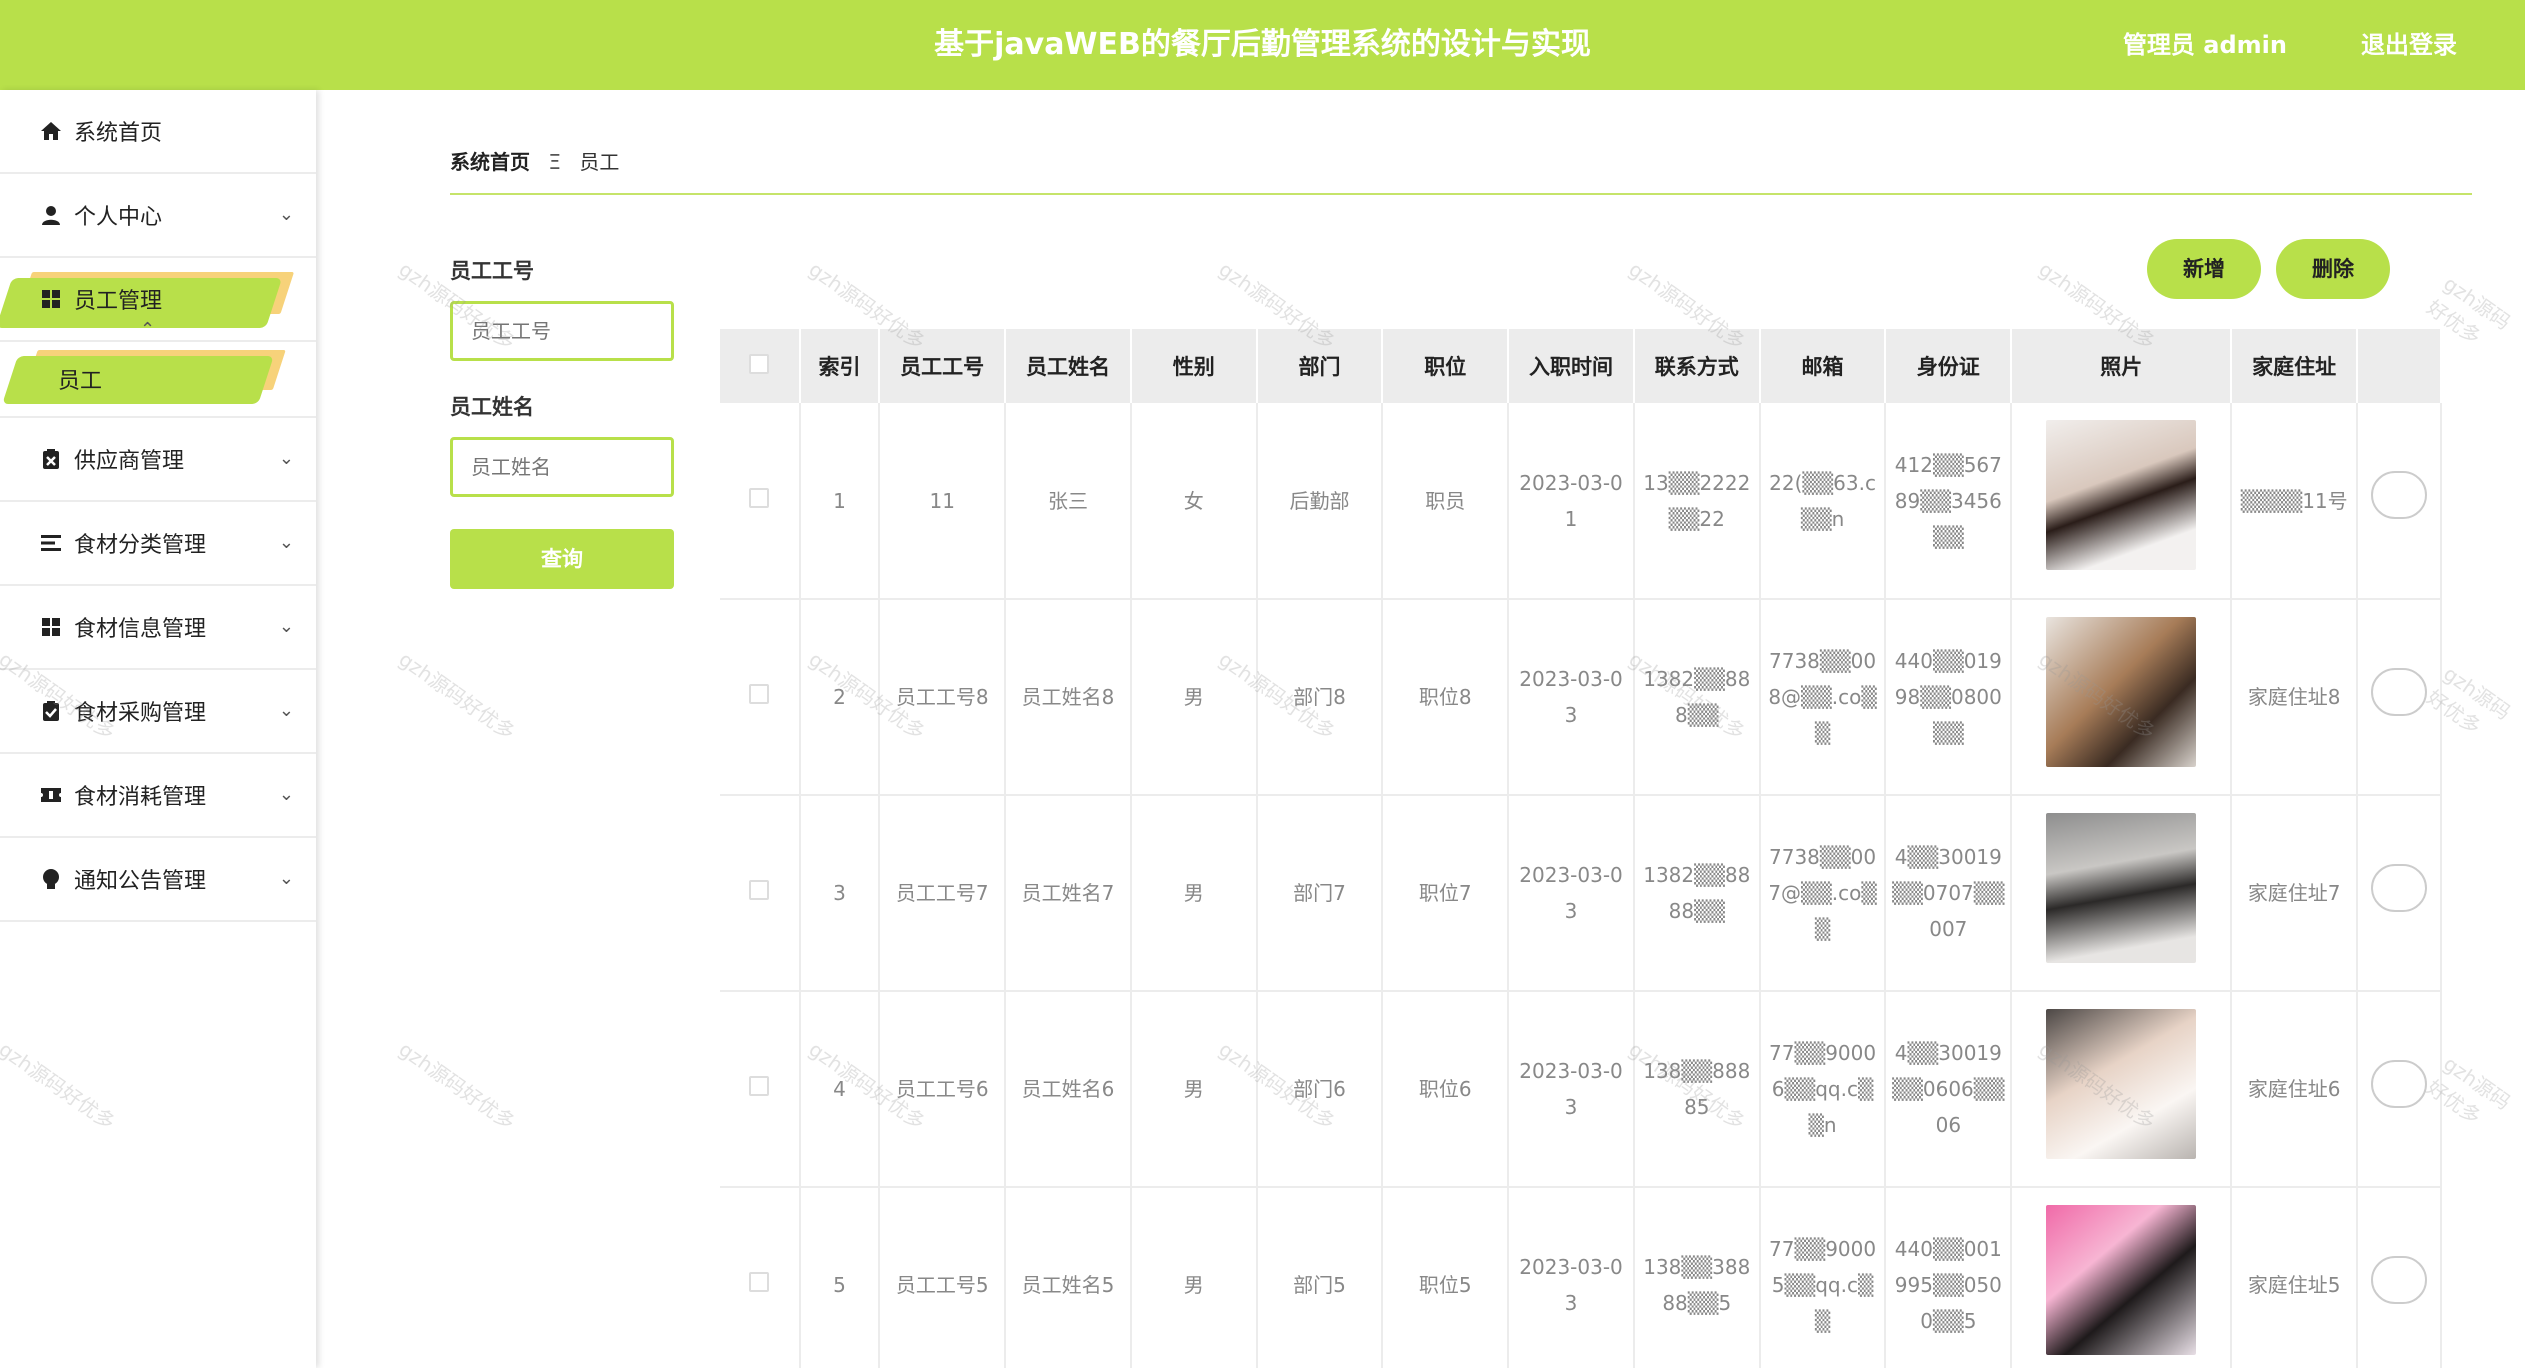 Image resolution: width=2525 pixels, height=1368 pixels. What do you see at coordinates (51, 459) in the screenshot?
I see `clipboard-x-icon` at bounding box center [51, 459].